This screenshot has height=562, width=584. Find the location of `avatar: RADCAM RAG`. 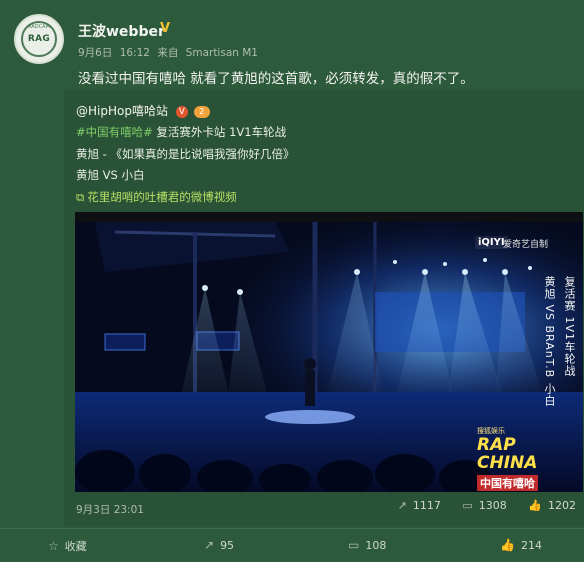

avatar: RADCAM RAG is located at coordinates (39, 39).